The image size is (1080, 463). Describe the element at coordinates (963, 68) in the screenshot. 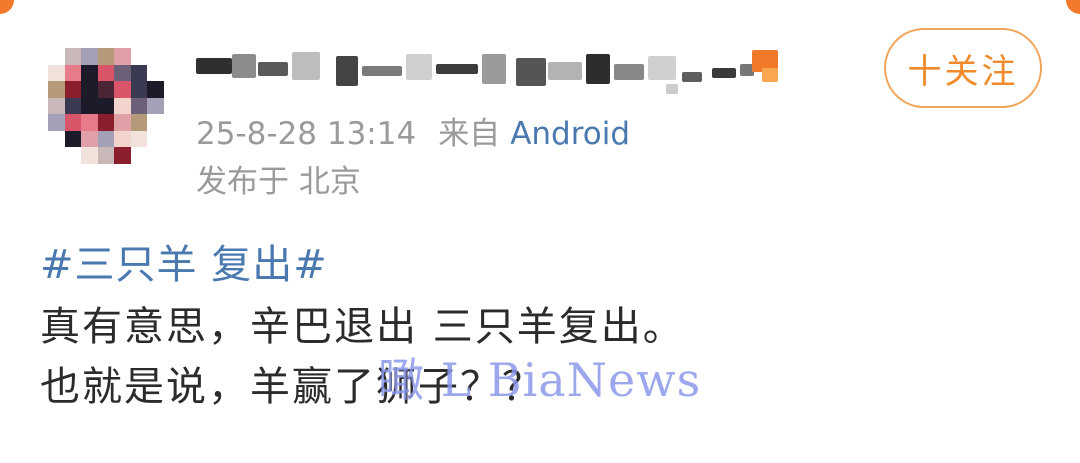

I see `follow-button: 十关注` at that location.